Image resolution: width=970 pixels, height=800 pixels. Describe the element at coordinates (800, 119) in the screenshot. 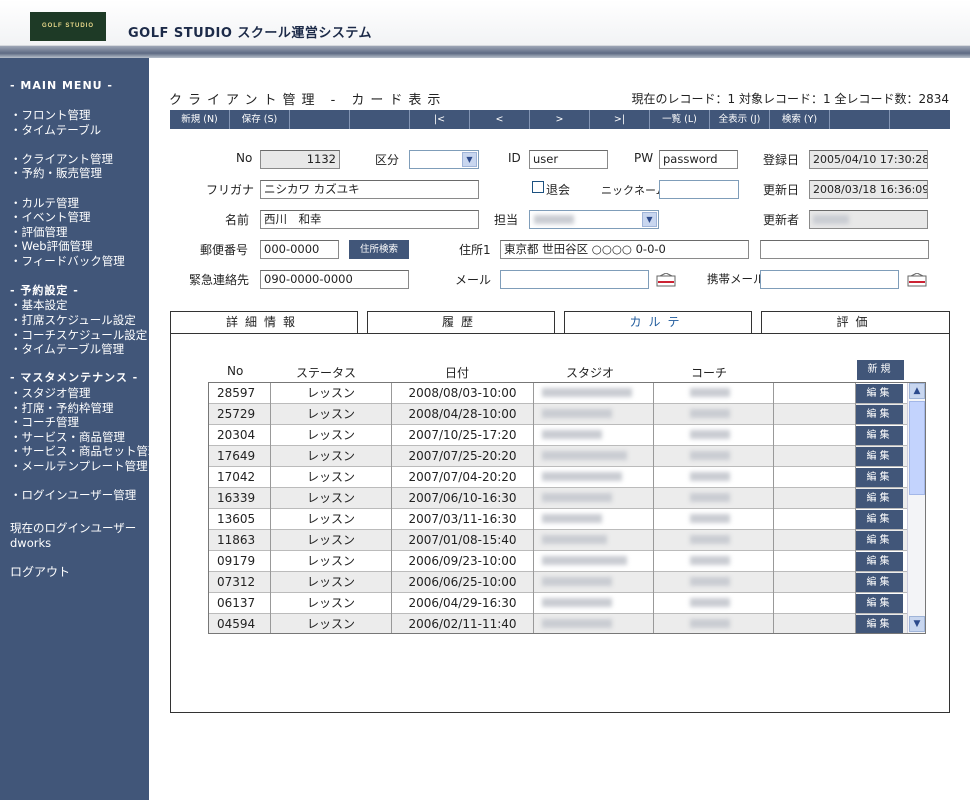

I see `search-button: 検索 (Y)` at that location.